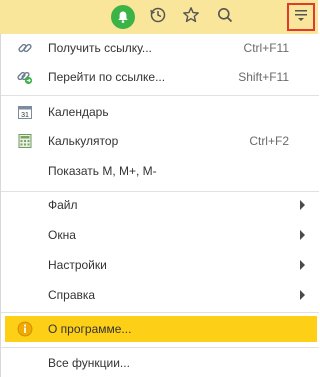 The image size is (320, 377). What do you see at coordinates (25, 329) in the screenshot?
I see `info-icon` at bounding box center [25, 329].